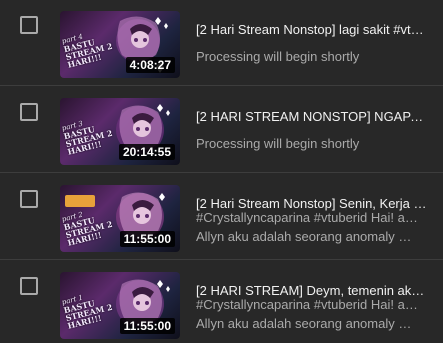 The height and width of the screenshot is (343, 443). Describe the element at coordinates (120, 305) in the screenshot. I see `video-thumbnail: part 1 BASTU STREAM 2 HARI!!! 11:55:00` at that location.